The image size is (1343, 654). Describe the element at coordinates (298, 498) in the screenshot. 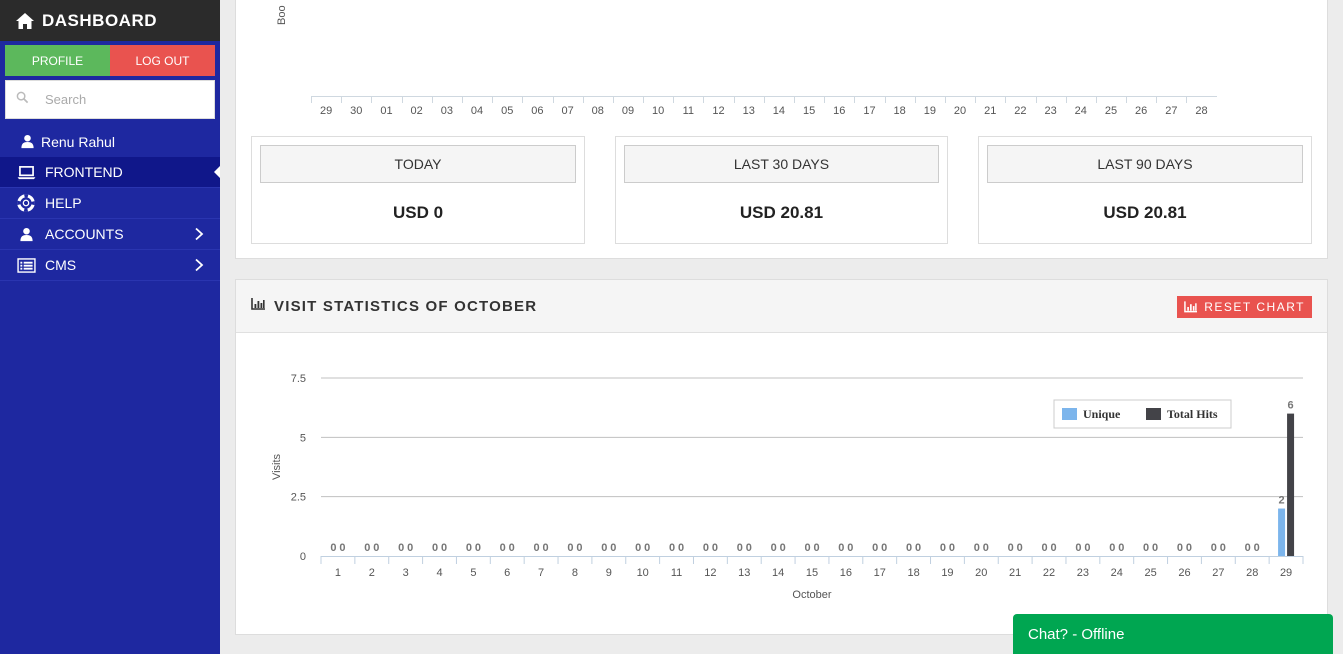

I see `y-tick-label: 2.5` at that location.